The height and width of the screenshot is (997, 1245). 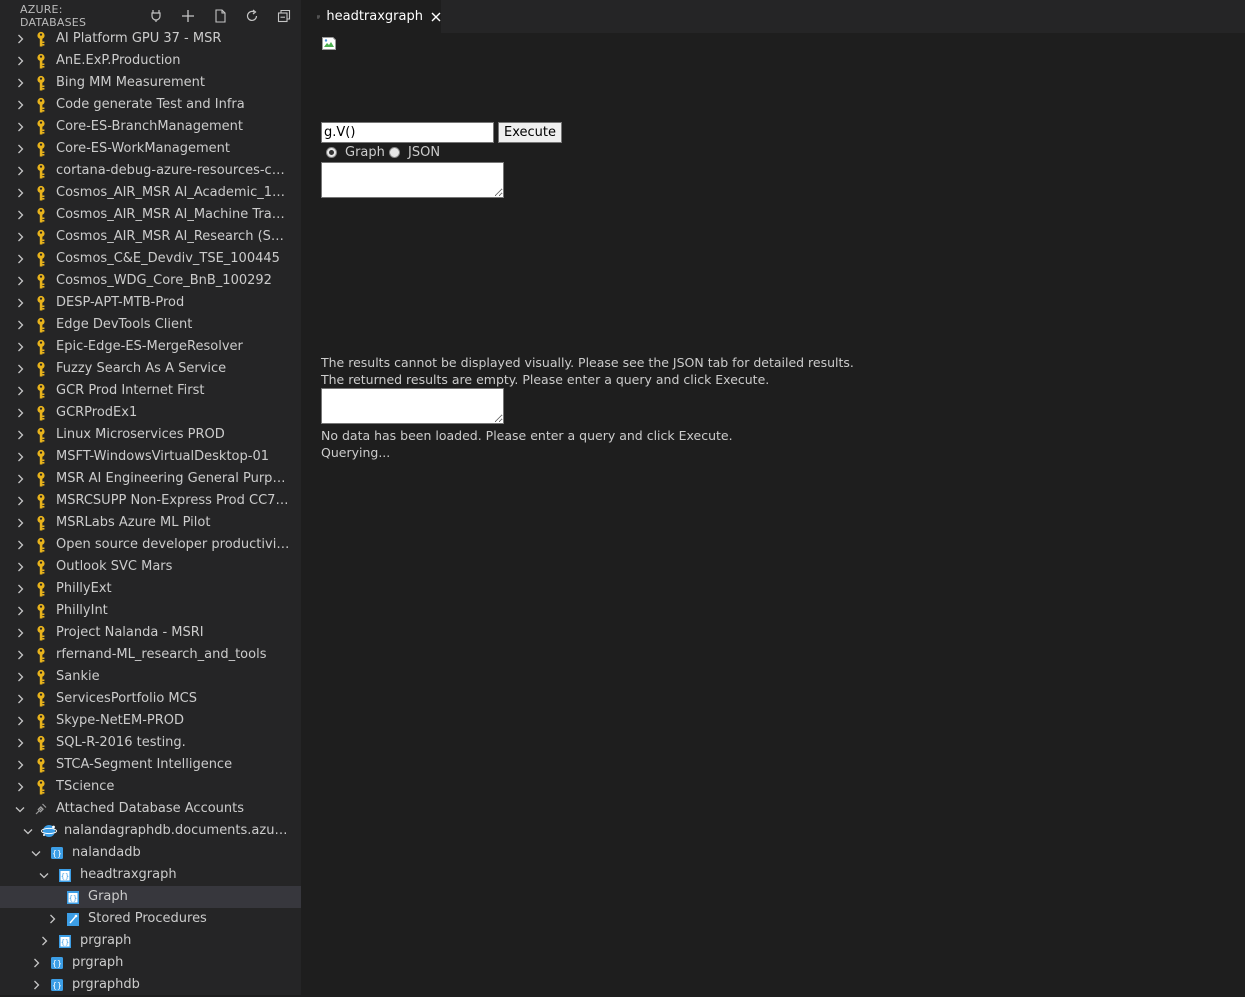 I want to click on attach-database-button, so click(x=156, y=16).